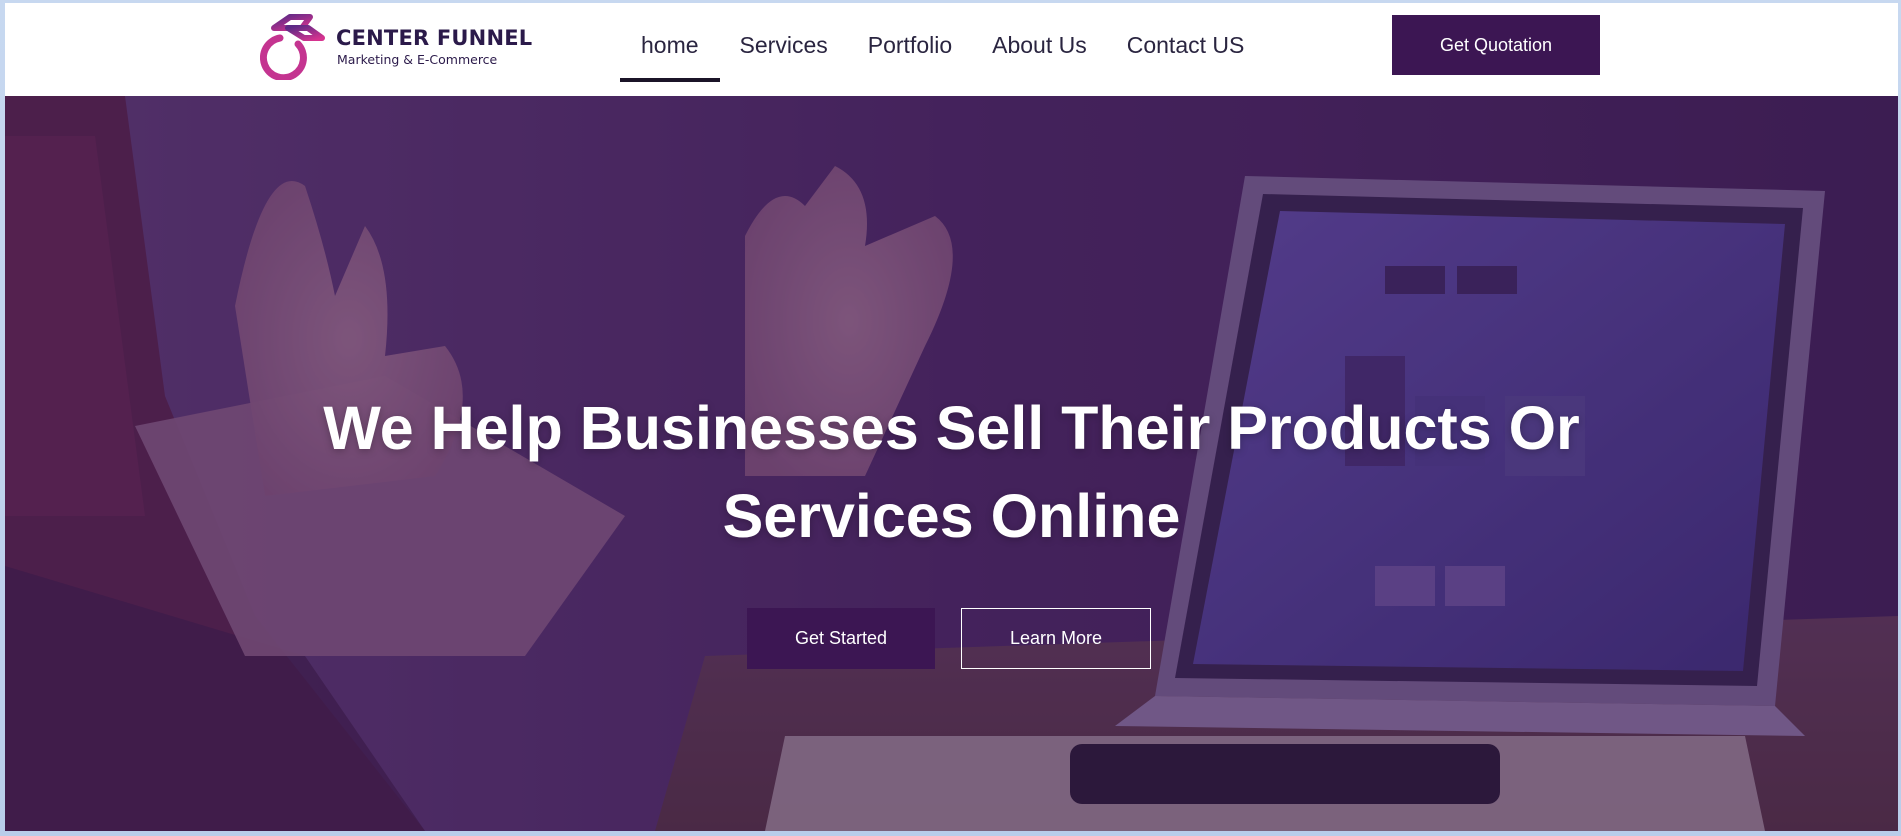  What do you see at coordinates (784, 49) in the screenshot?
I see `nav-item-services: Services` at bounding box center [784, 49].